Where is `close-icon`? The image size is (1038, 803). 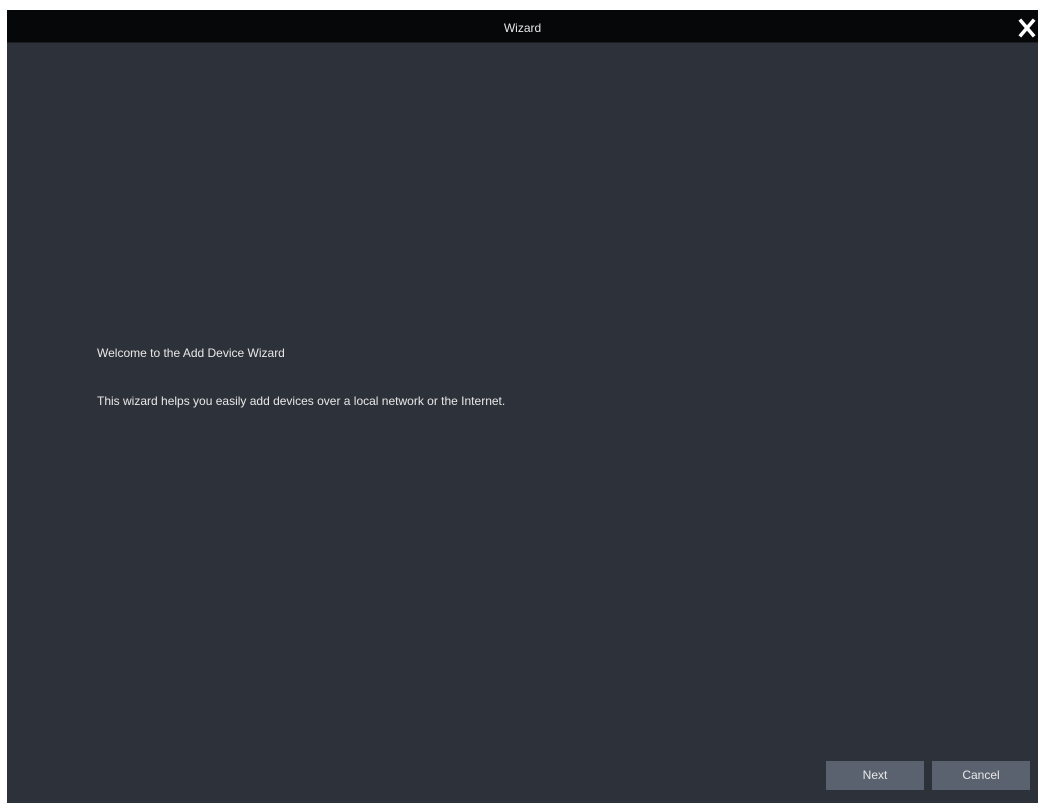
close-icon is located at coordinates (1027, 28).